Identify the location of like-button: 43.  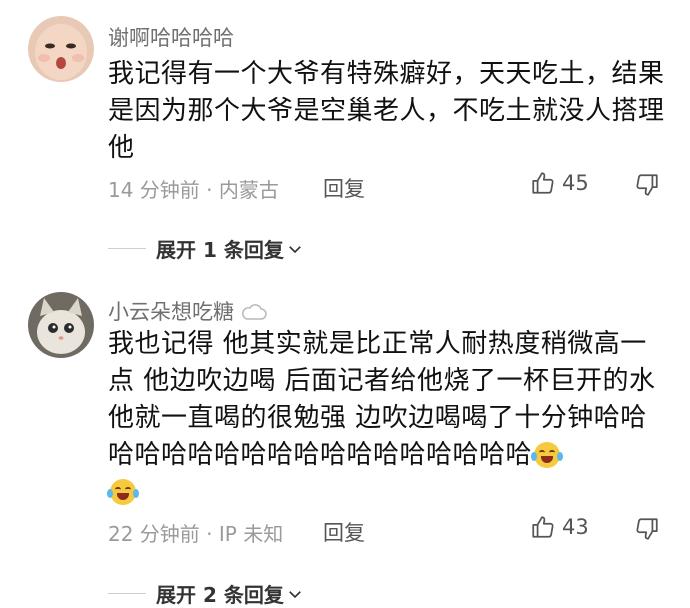
(559, 527).